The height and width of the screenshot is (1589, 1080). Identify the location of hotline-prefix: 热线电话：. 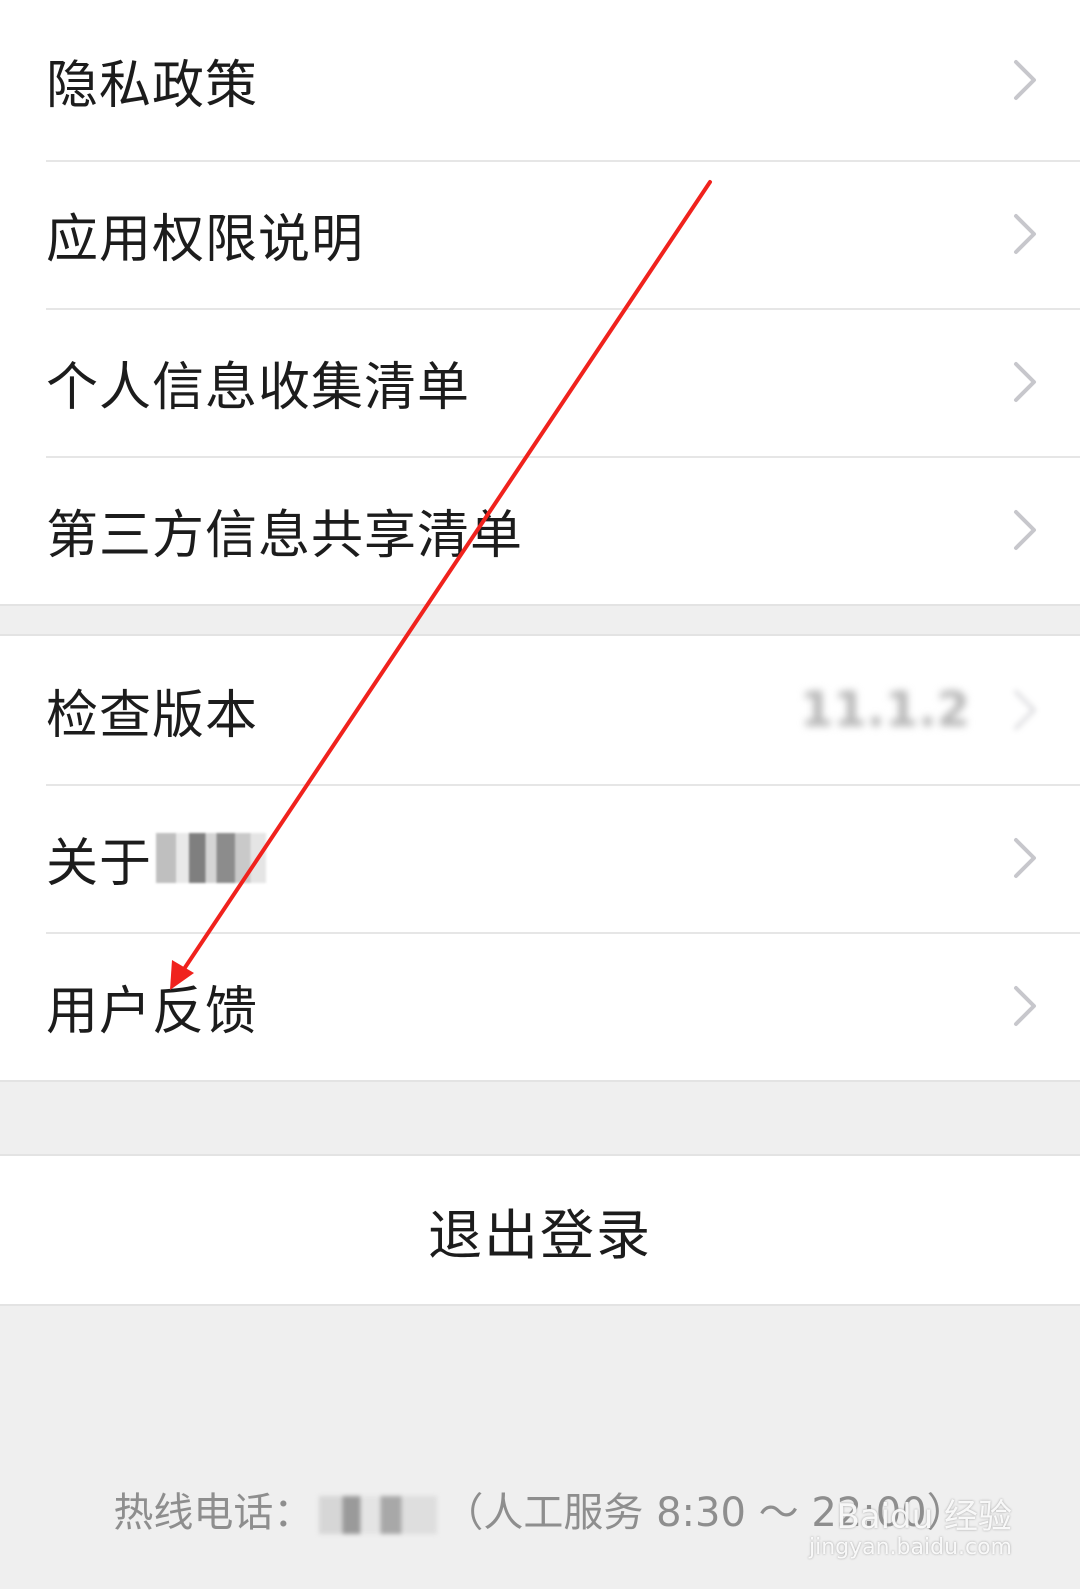
(213, 1513).